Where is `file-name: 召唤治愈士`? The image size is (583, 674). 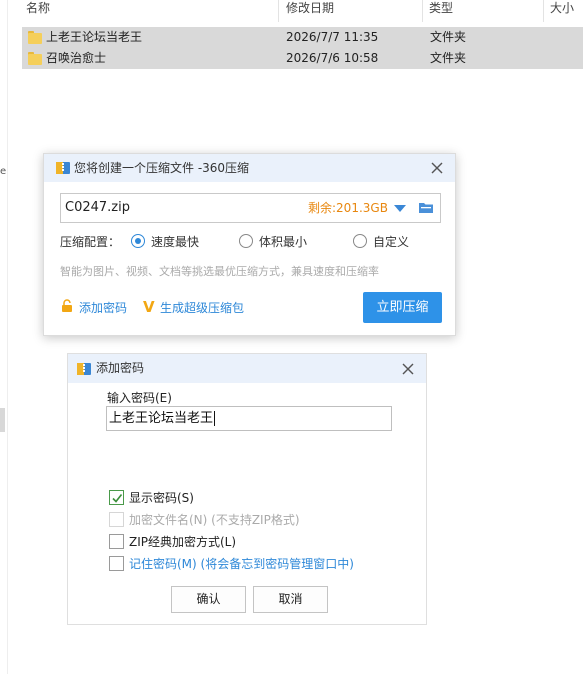 file-name: 召唤治愈士 is located at coordinates (76, 58).